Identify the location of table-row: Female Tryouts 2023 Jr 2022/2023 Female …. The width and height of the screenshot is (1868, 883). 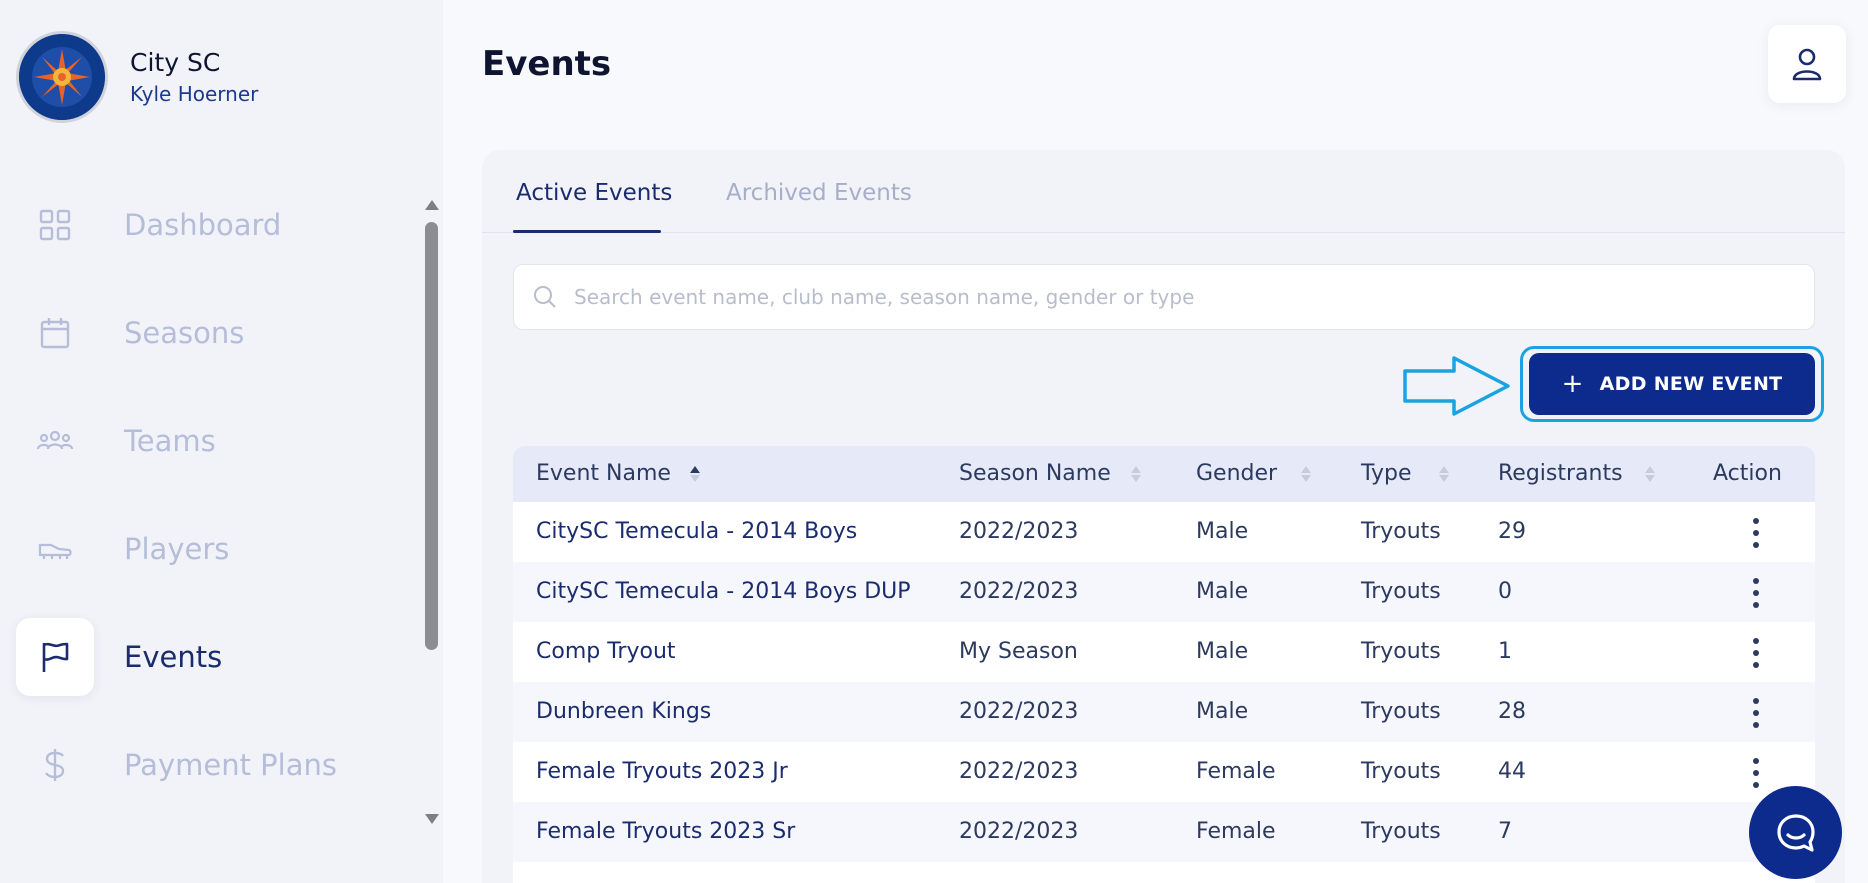
(1164, 772).